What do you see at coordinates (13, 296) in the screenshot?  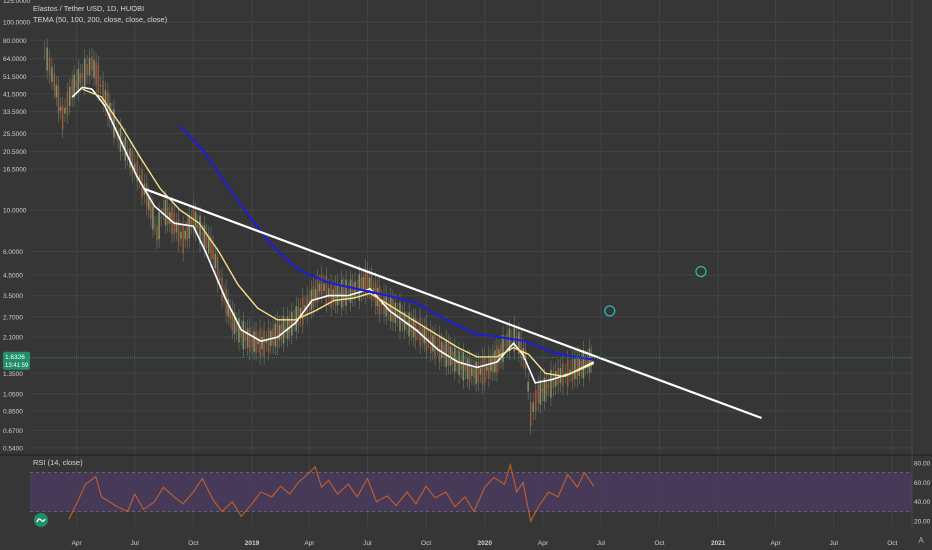 I see `price-tick-label: 3.5000` at bounding box center [13, 296].